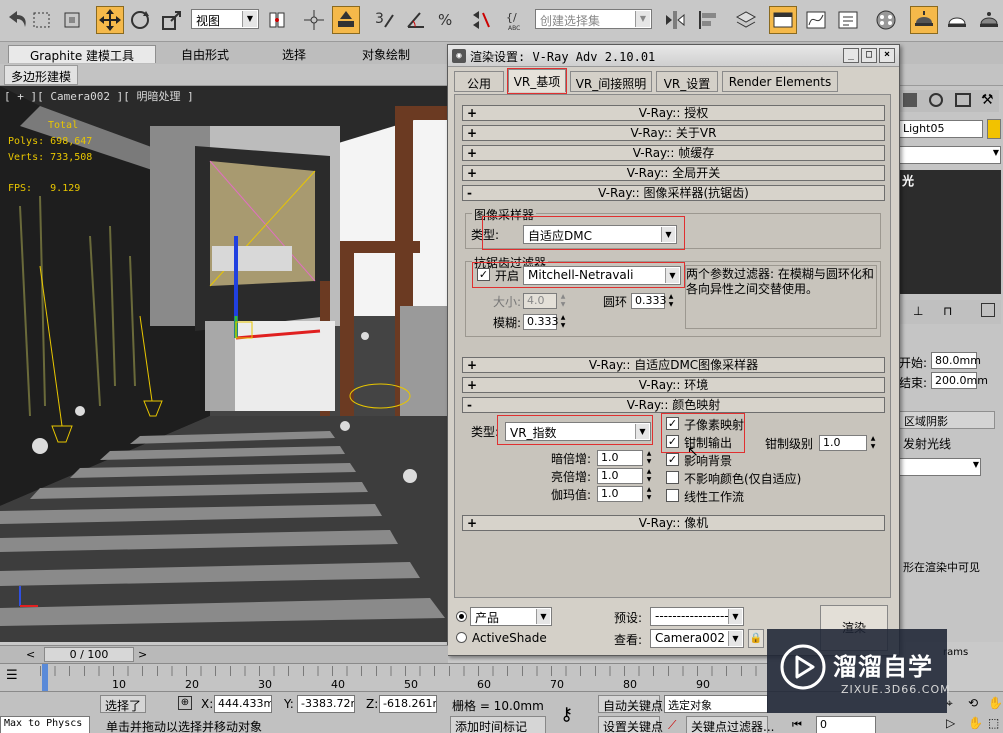 The width and height of the screenshot is (1003, 733). Describe the element at coordinates (924, 20) in the screenshot. I see `render-setup-icon` at that location.